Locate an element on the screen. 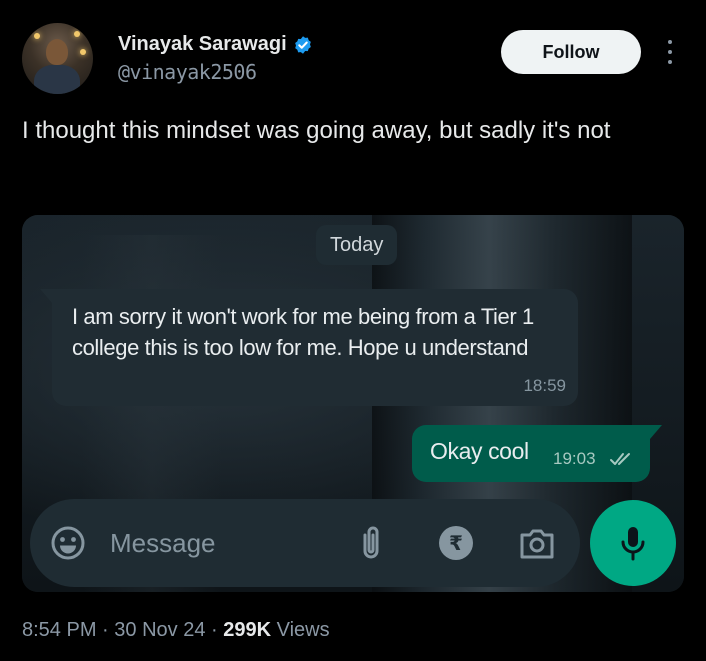 This screenshot has height=661, width=706. mic-icon is located at coordinates (633, 544).